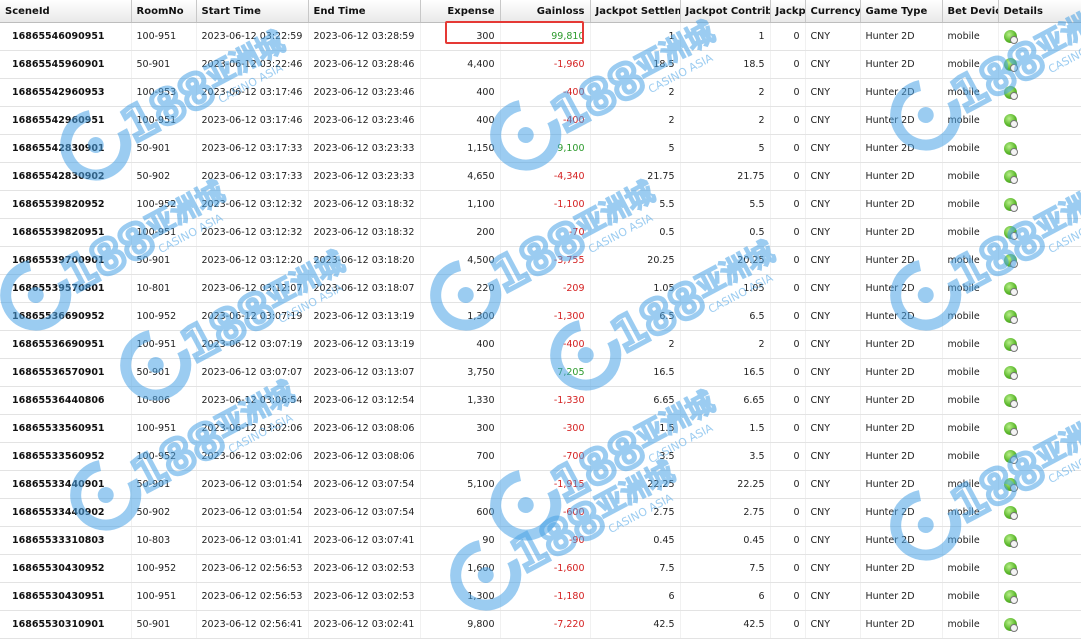 The height and width of the screenshot is (640, 1081). Describe the element at coordinates (66, 232) in the screenshot. I see `scene-id-cell: 16865539820951` at that location.